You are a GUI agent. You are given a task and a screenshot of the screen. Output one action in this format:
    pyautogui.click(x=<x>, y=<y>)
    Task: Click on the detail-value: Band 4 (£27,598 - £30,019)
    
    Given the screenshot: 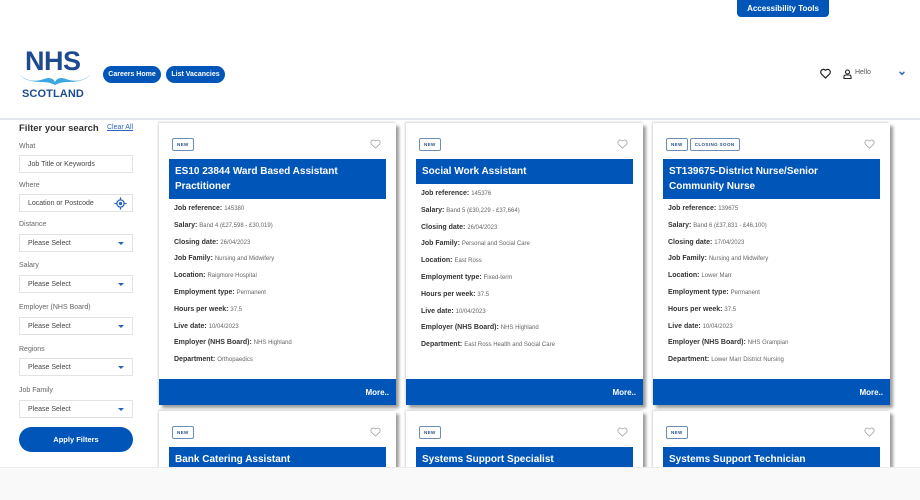 What is the action you would take?
    pyautogui.click(x=236, y=225)
    